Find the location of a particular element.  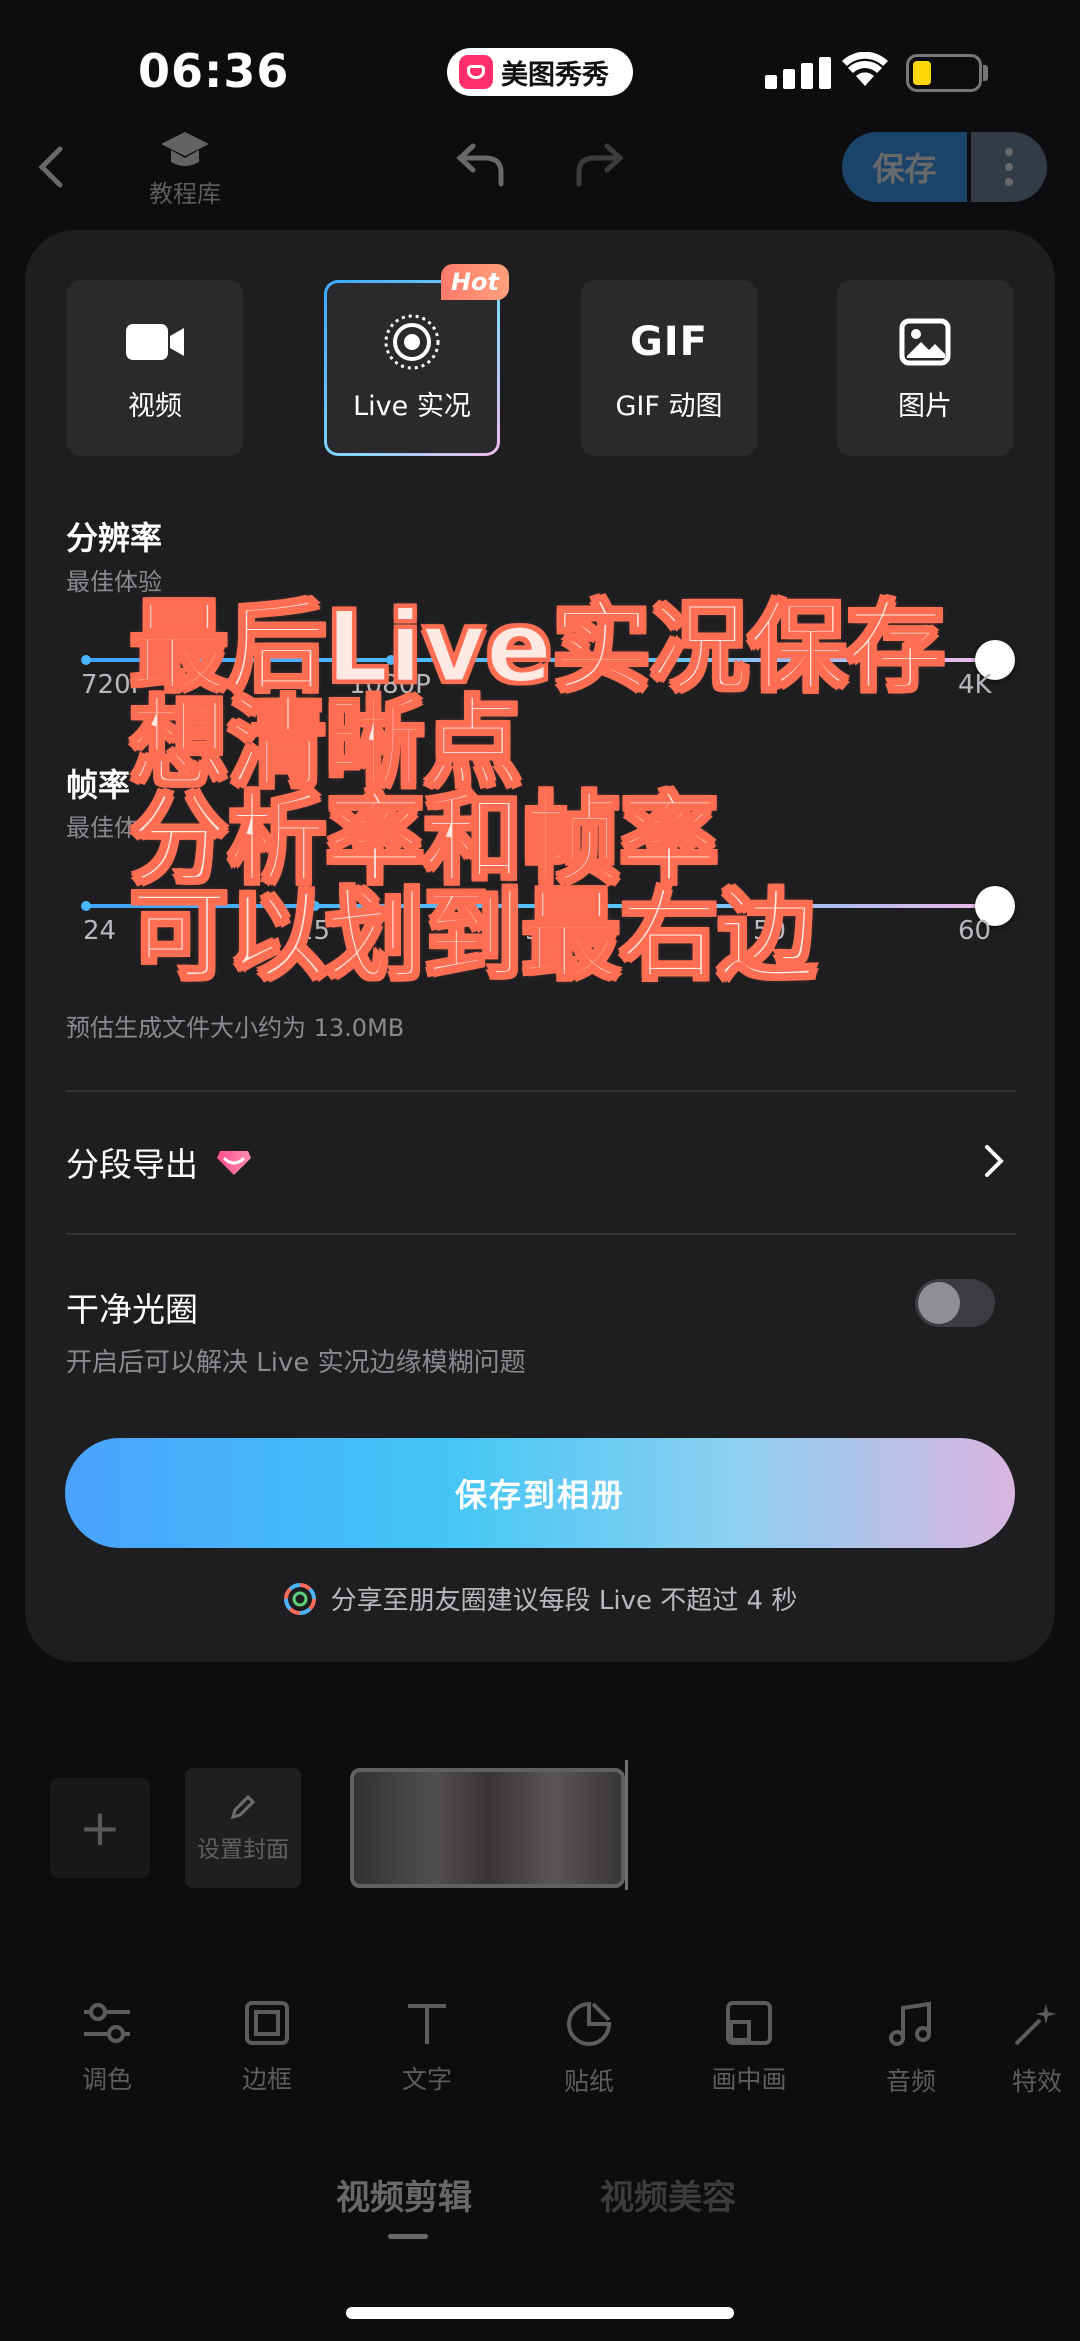

tool-label: 画中画 is located at coordinates (749, 2079).